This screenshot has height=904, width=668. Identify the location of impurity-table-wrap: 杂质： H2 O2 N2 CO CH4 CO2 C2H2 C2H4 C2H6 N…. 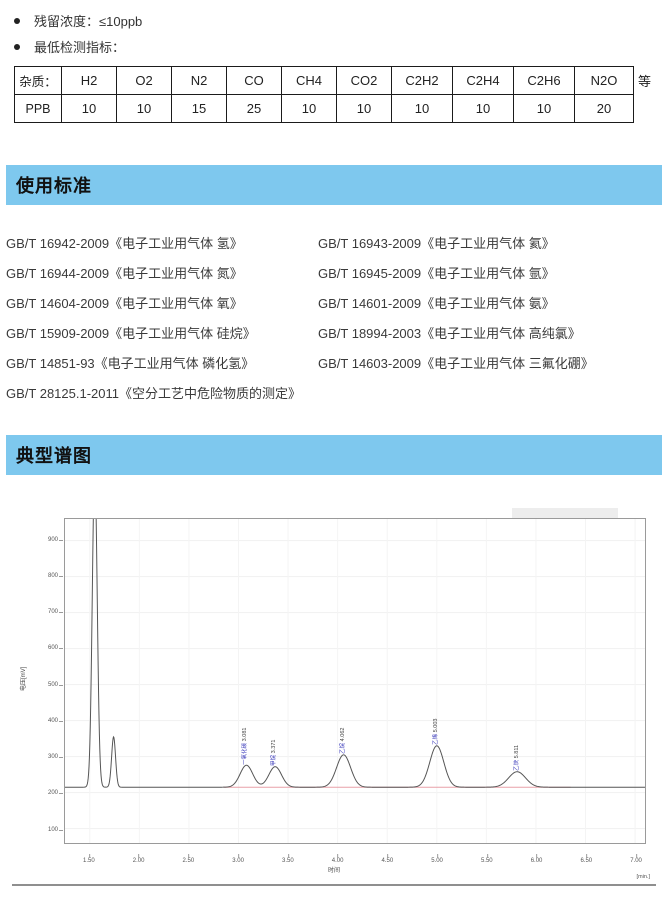
(341, 94).